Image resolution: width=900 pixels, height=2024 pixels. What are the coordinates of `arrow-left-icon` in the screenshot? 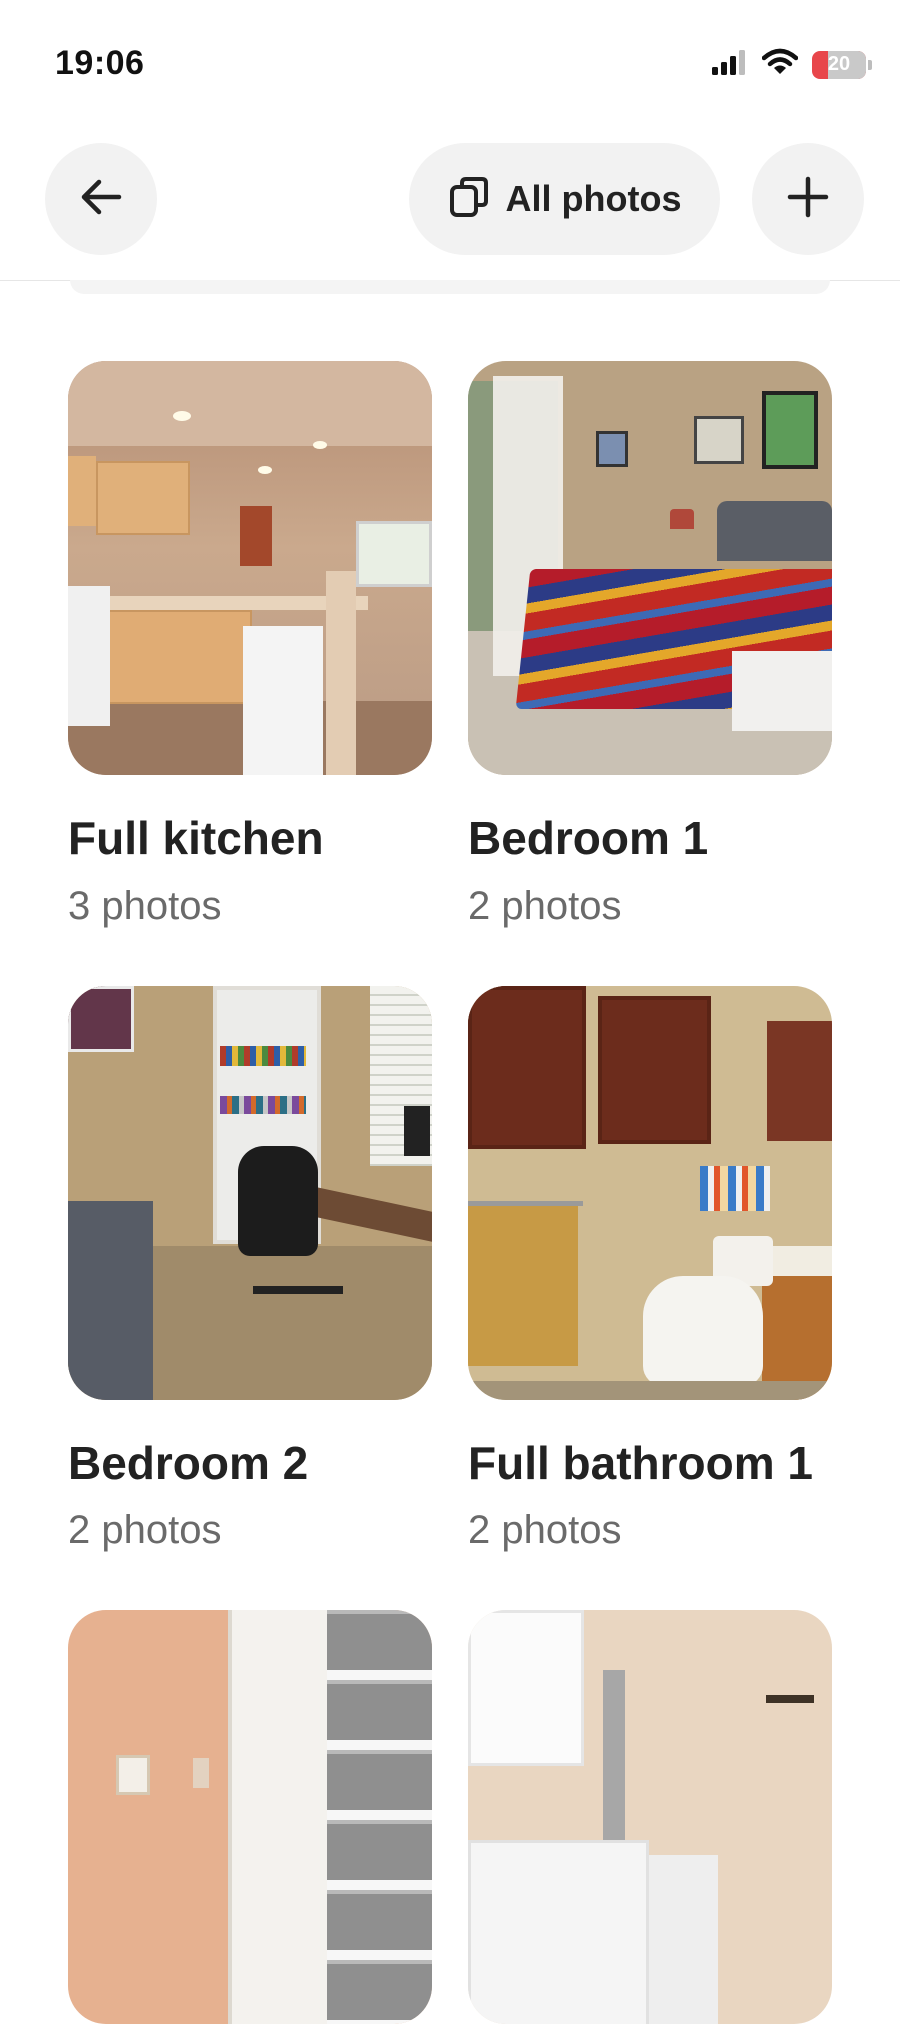 It's located at (101, 199).